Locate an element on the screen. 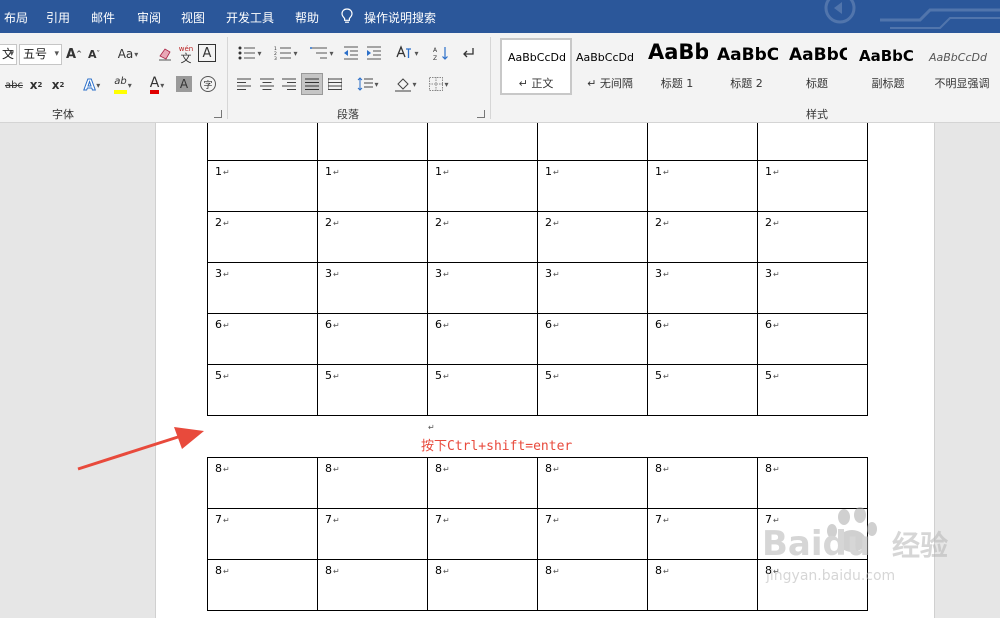 Image resolution: width=1000 pixels, height=618 pixels. tab-view: 视图 is located at coordinates (193, 17).